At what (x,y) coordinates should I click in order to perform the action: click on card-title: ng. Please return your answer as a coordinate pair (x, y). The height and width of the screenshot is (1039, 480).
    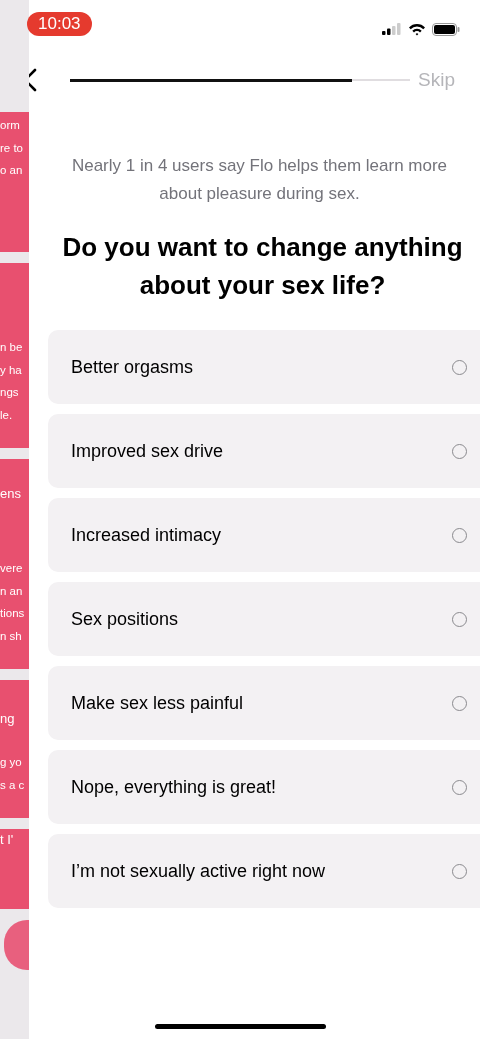
    Looking at the image, I should click on (7, 719).